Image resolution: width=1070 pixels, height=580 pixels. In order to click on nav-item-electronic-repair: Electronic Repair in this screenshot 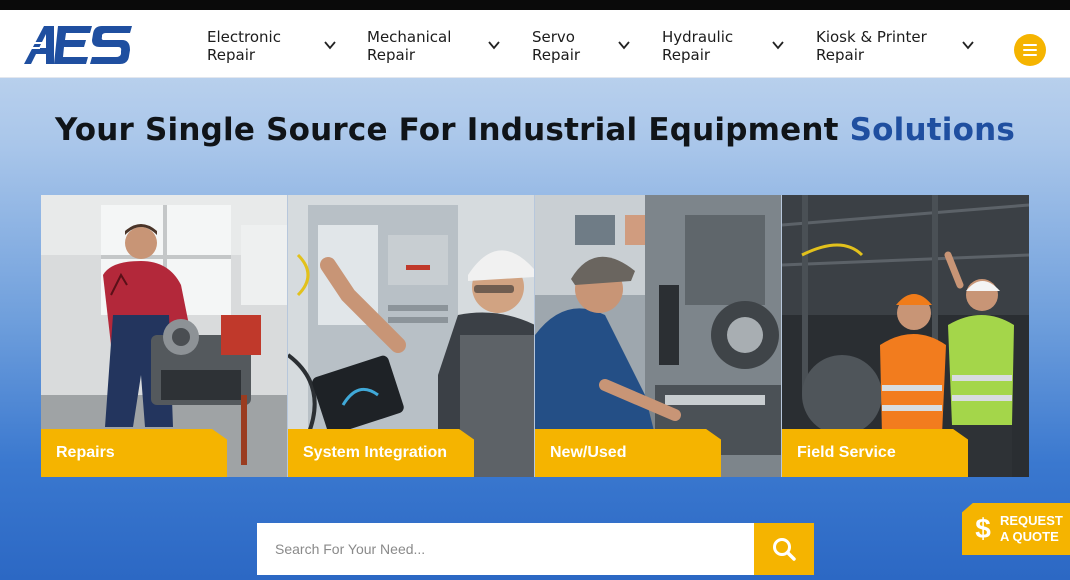, I will do `click(272, 46)`.